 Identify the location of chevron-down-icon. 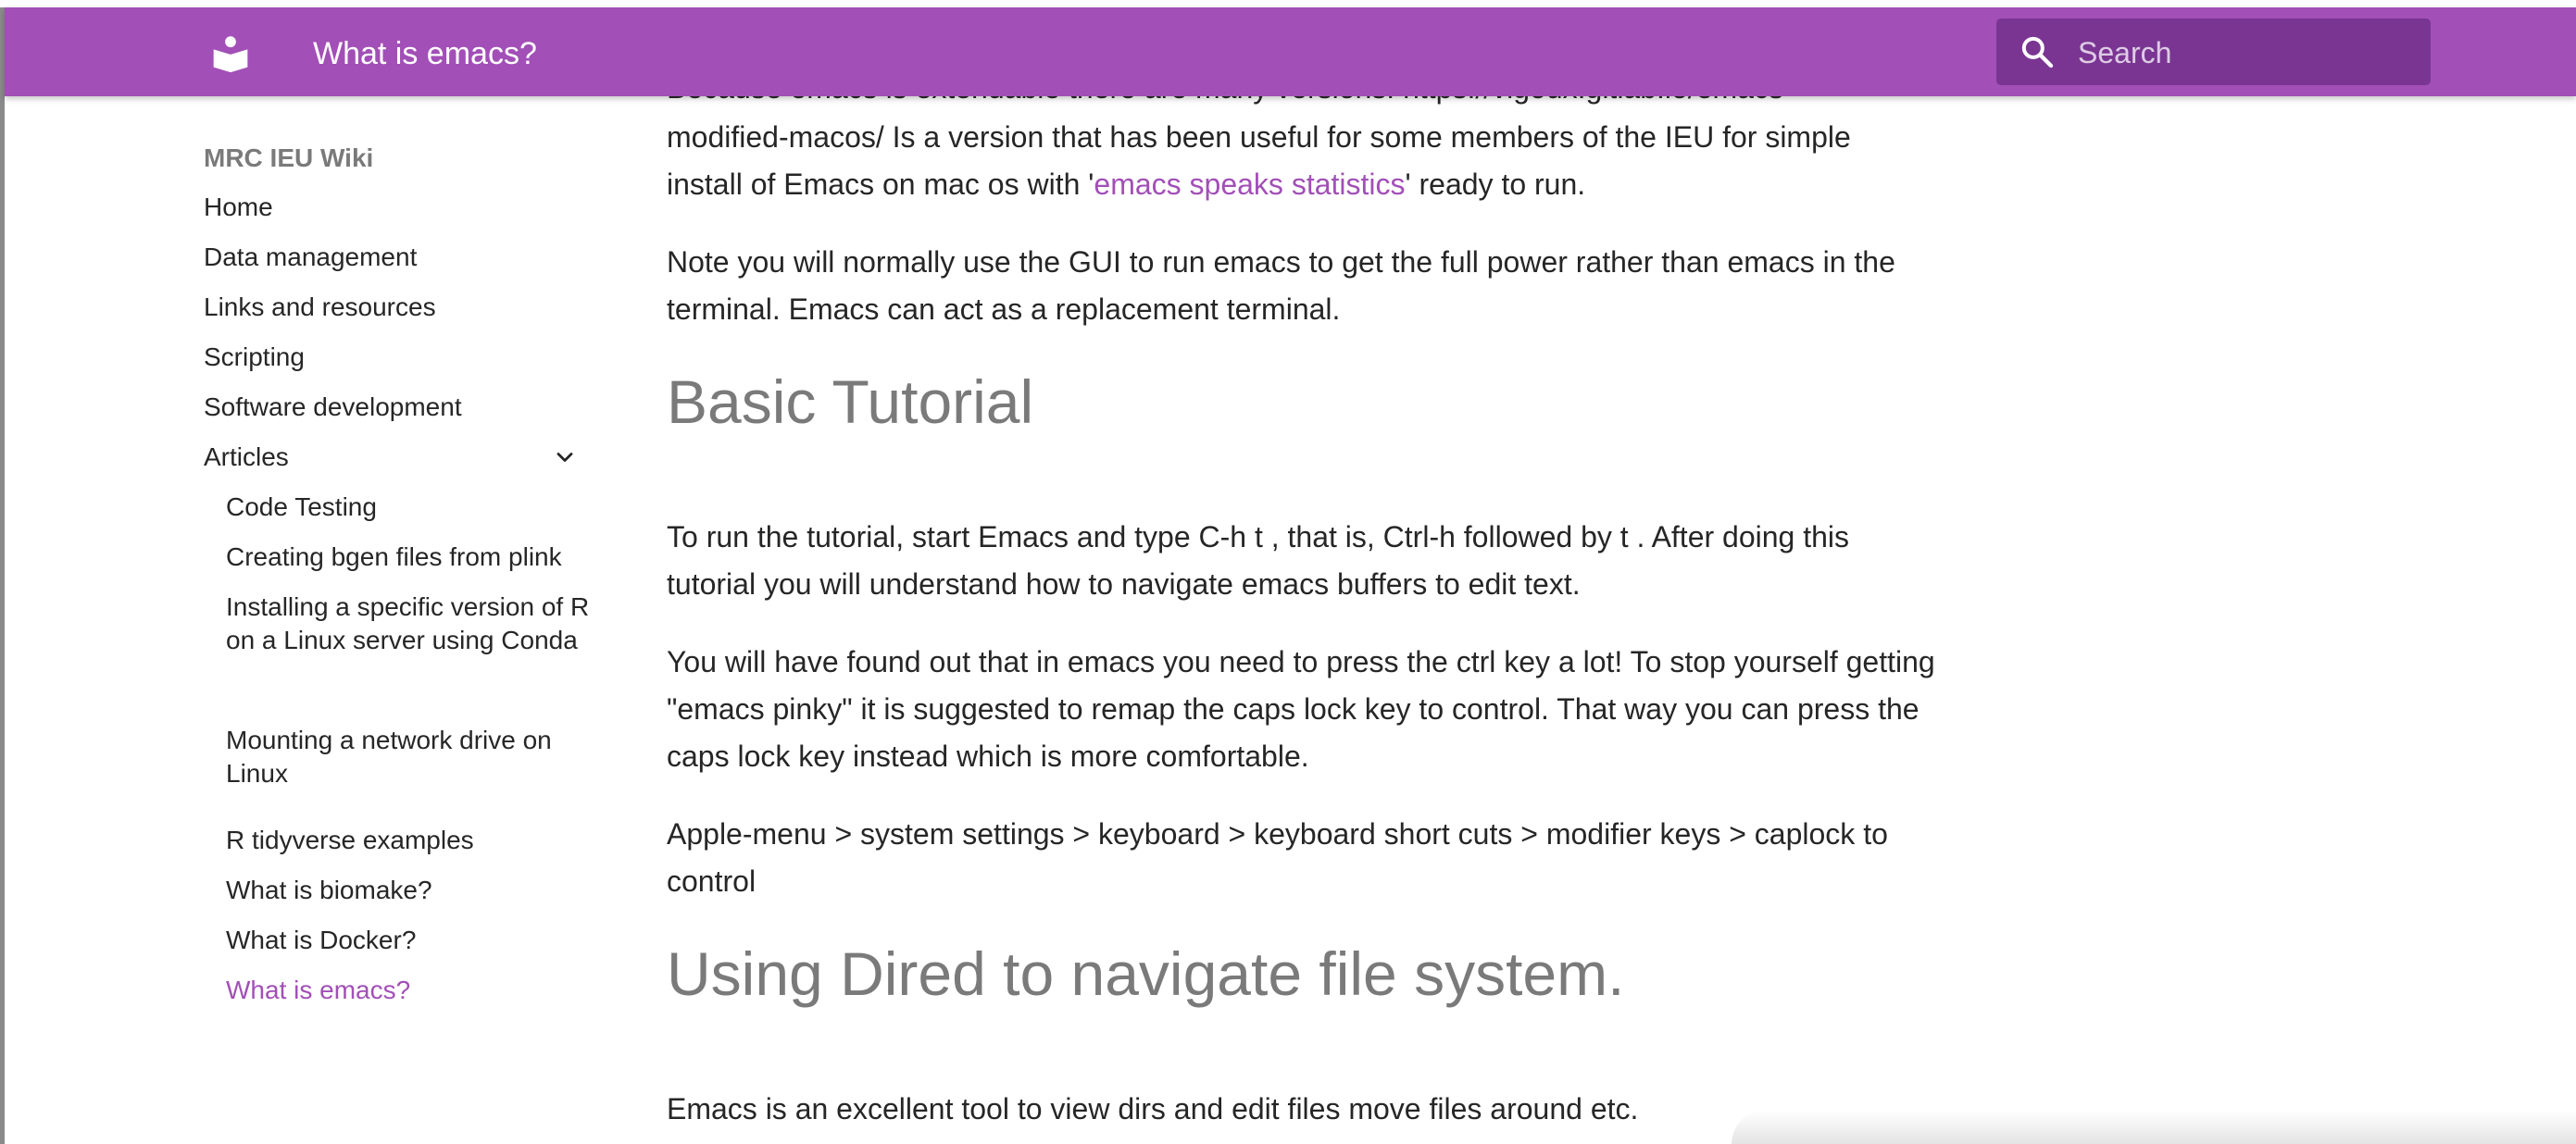
(565, 457).